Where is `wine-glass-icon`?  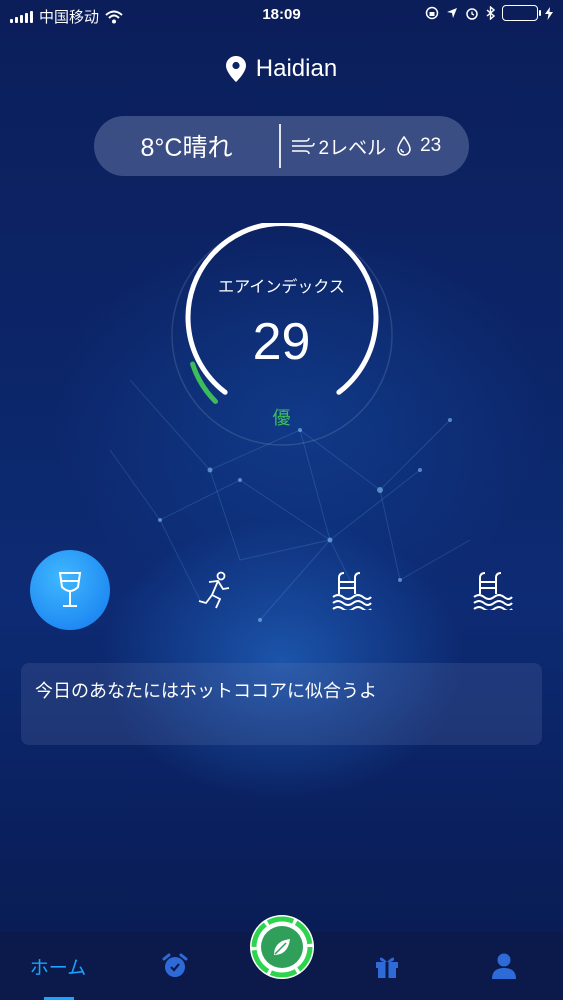
wine-glass-icon is located at coordinates (70, 589).